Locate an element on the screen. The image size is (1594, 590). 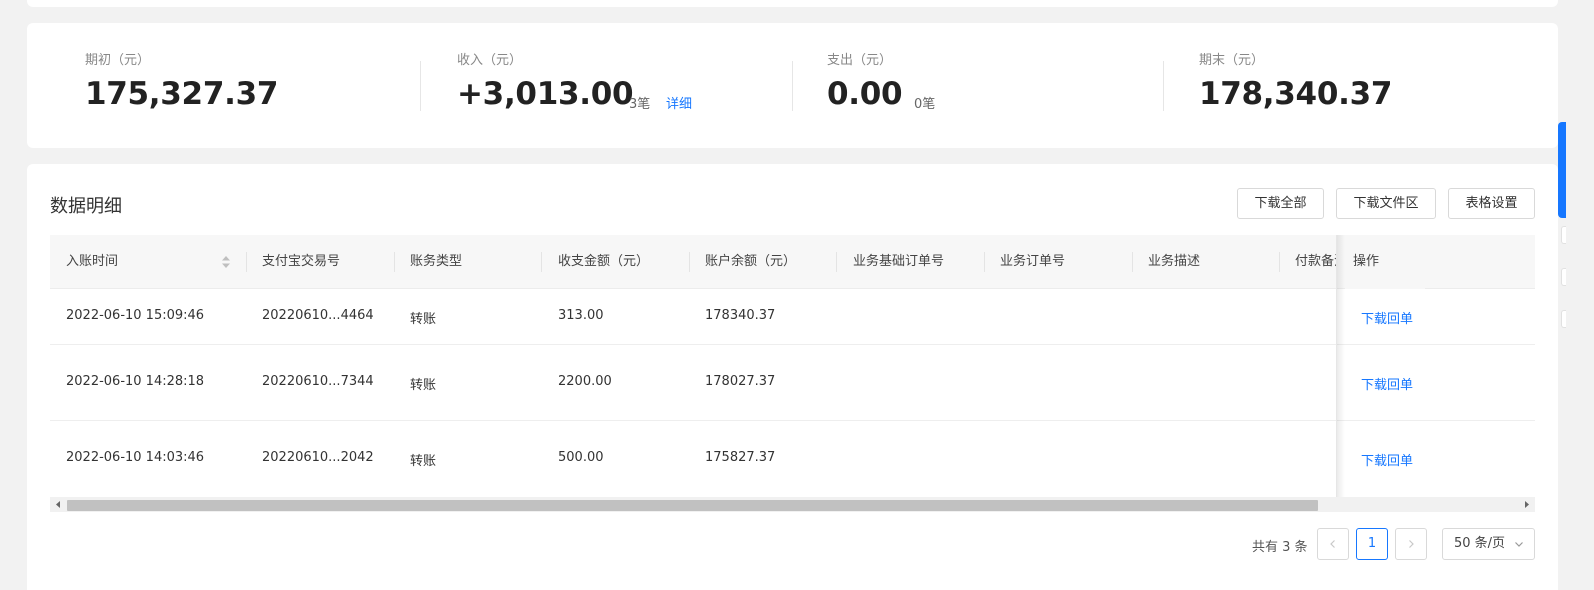
horizontal-scrollbar is located at coordinates (792, 504).